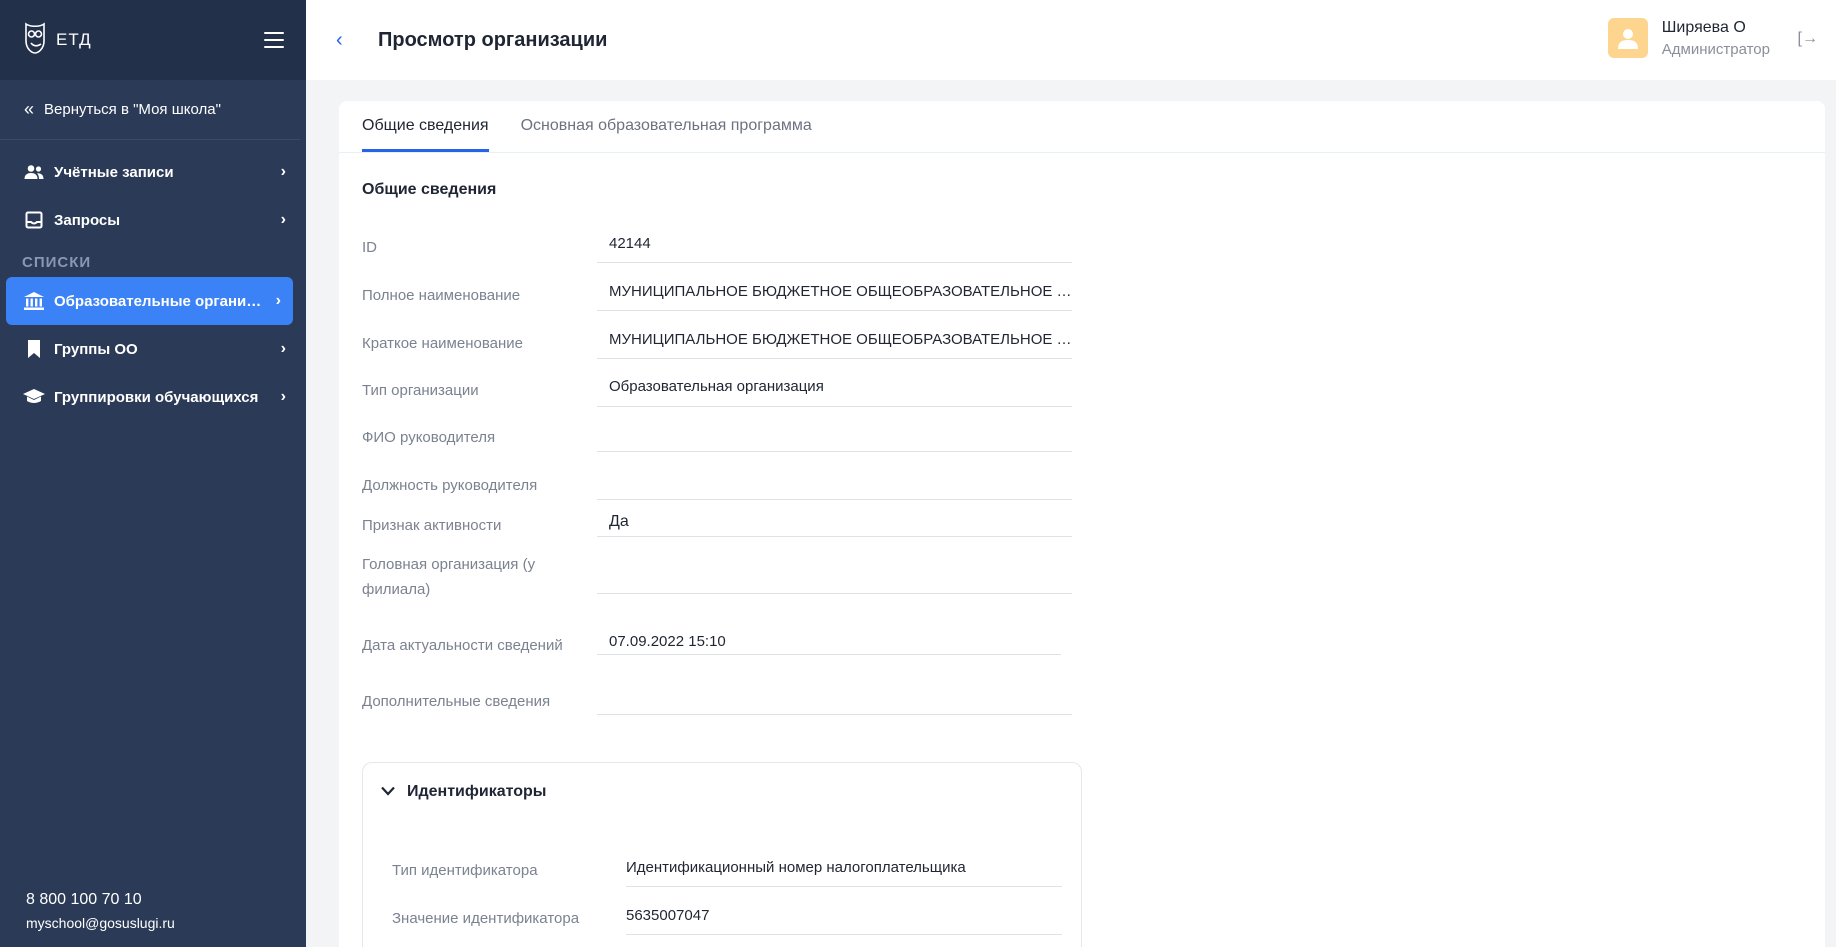 This screenshot has width=1836, height=947. Describe the element at coordinates (493, 39) in the screenshot. I see `page-title: Просмотр организации` at that location.